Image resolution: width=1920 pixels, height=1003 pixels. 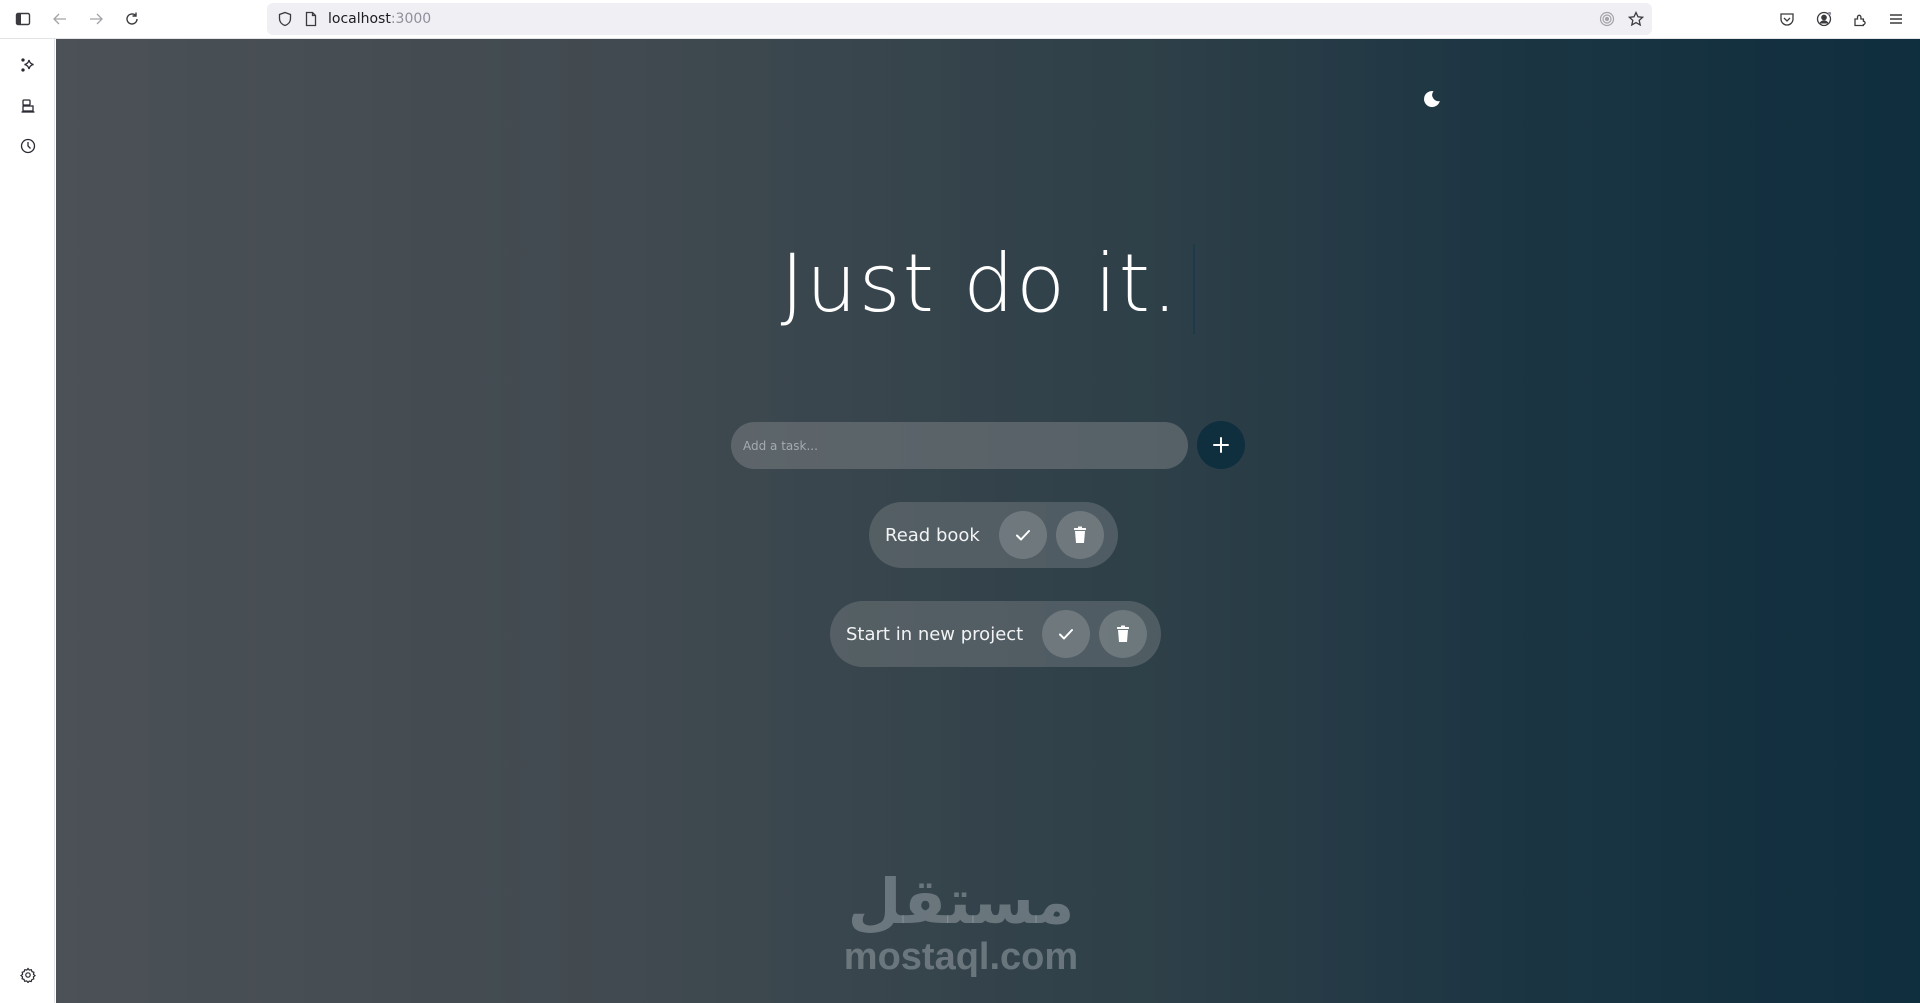 I want to click on task-item: Start in new project, so click(x=996, y=634).